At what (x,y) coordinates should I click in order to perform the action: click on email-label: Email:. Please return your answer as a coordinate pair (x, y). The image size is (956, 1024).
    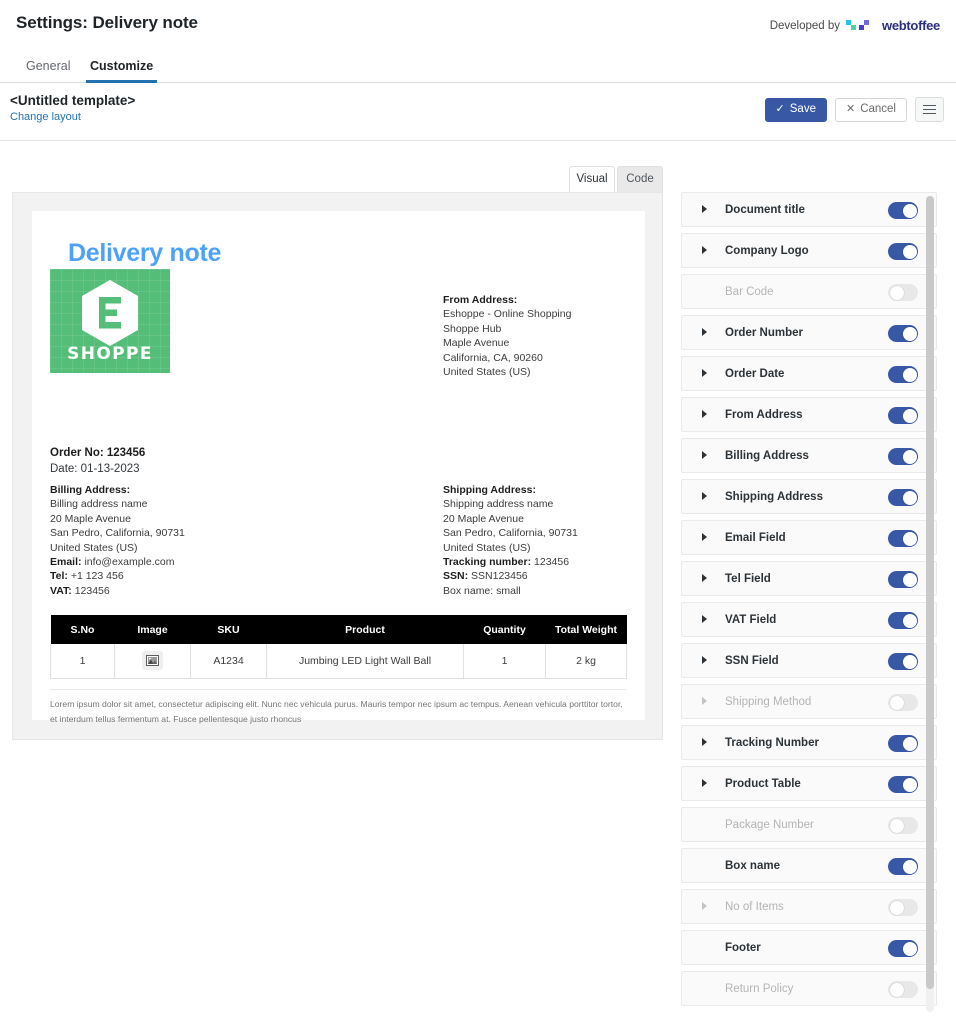
    Looking at the image, I should click on (66, 562).